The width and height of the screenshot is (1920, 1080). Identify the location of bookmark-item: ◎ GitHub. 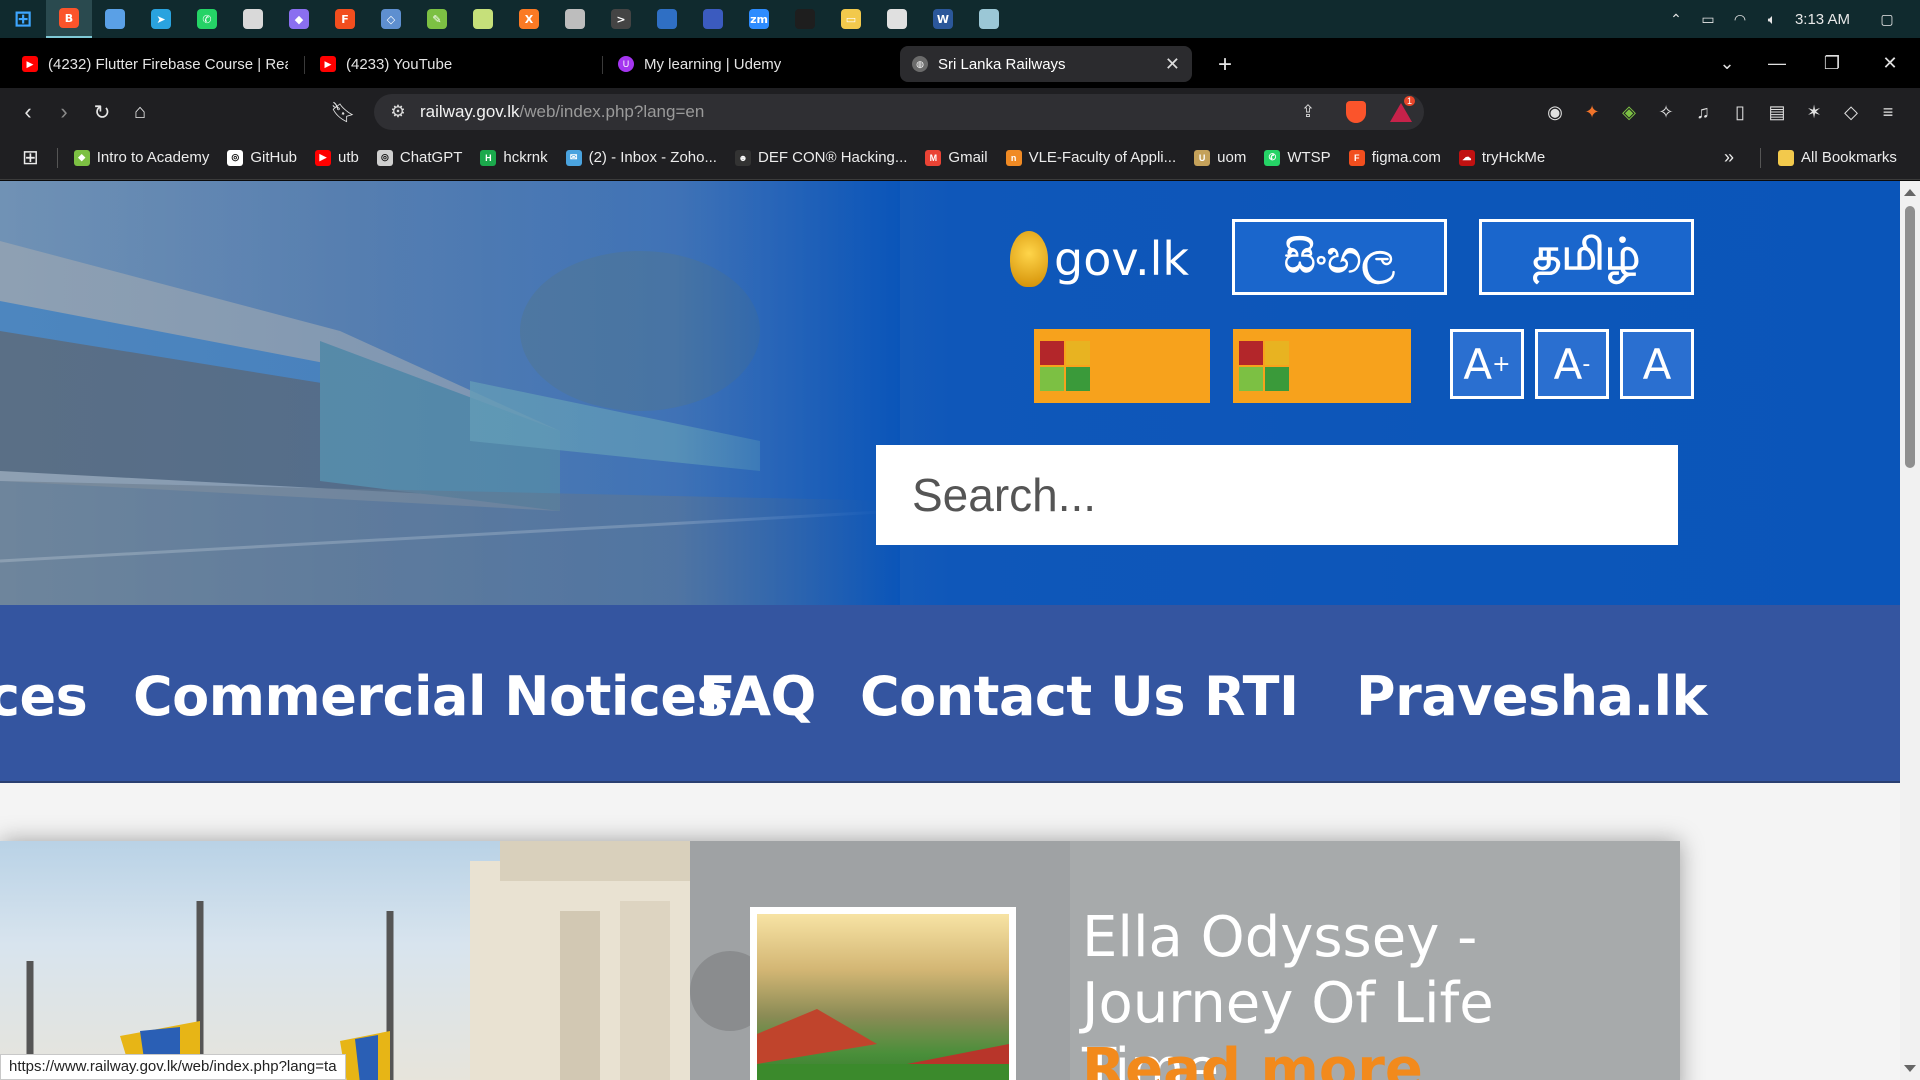
(262, 157).